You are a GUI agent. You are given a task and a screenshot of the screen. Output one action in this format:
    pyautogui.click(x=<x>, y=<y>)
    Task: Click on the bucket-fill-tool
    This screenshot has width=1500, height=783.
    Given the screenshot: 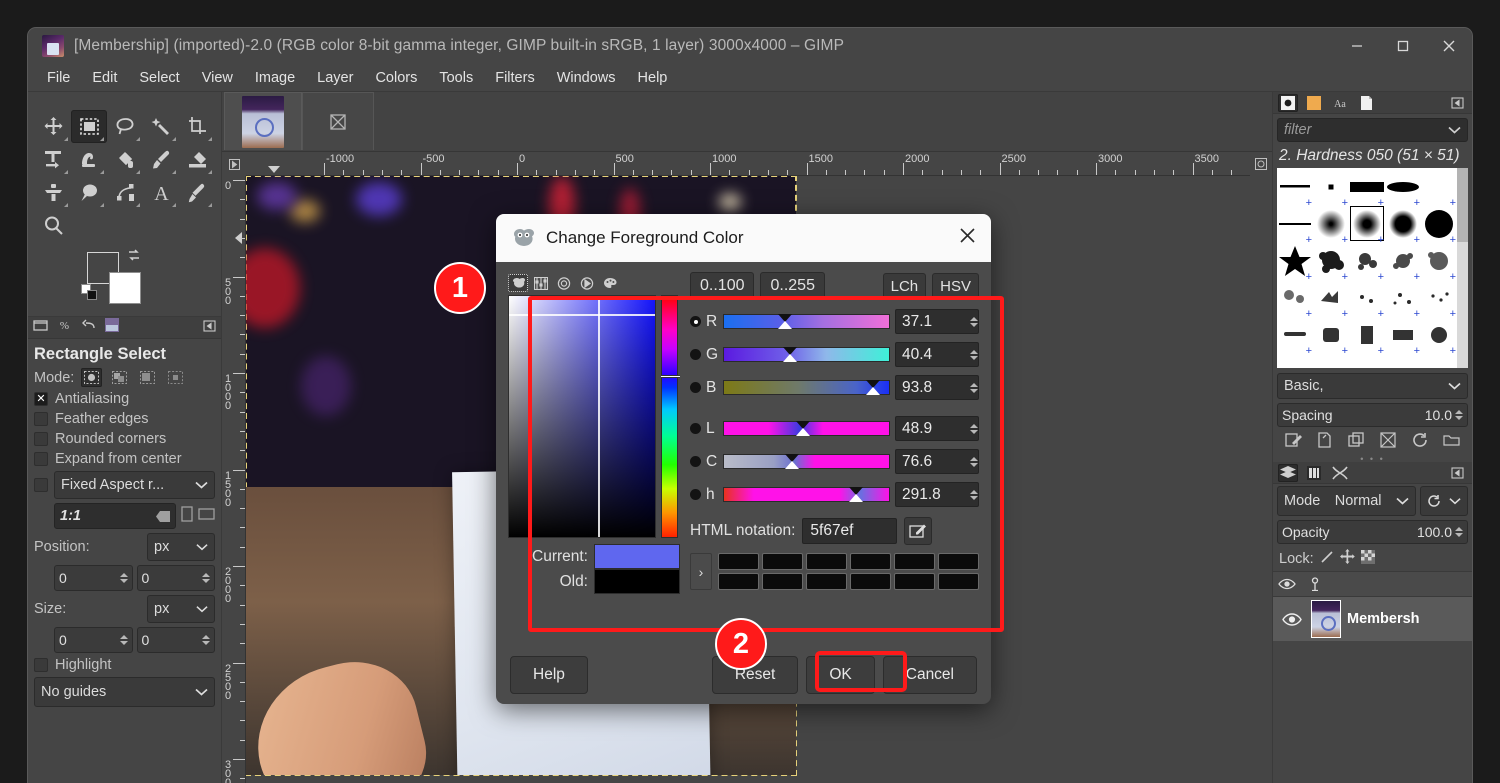 What is the action you would take?
    pyautogui.click(x=125, y=159)
    